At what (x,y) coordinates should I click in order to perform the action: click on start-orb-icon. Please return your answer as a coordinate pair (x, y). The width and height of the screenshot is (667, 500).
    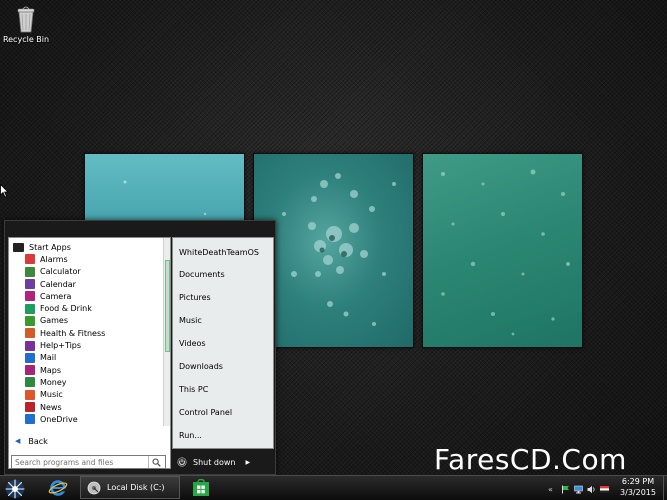
    Looking at the image, I should click on (15, 489).